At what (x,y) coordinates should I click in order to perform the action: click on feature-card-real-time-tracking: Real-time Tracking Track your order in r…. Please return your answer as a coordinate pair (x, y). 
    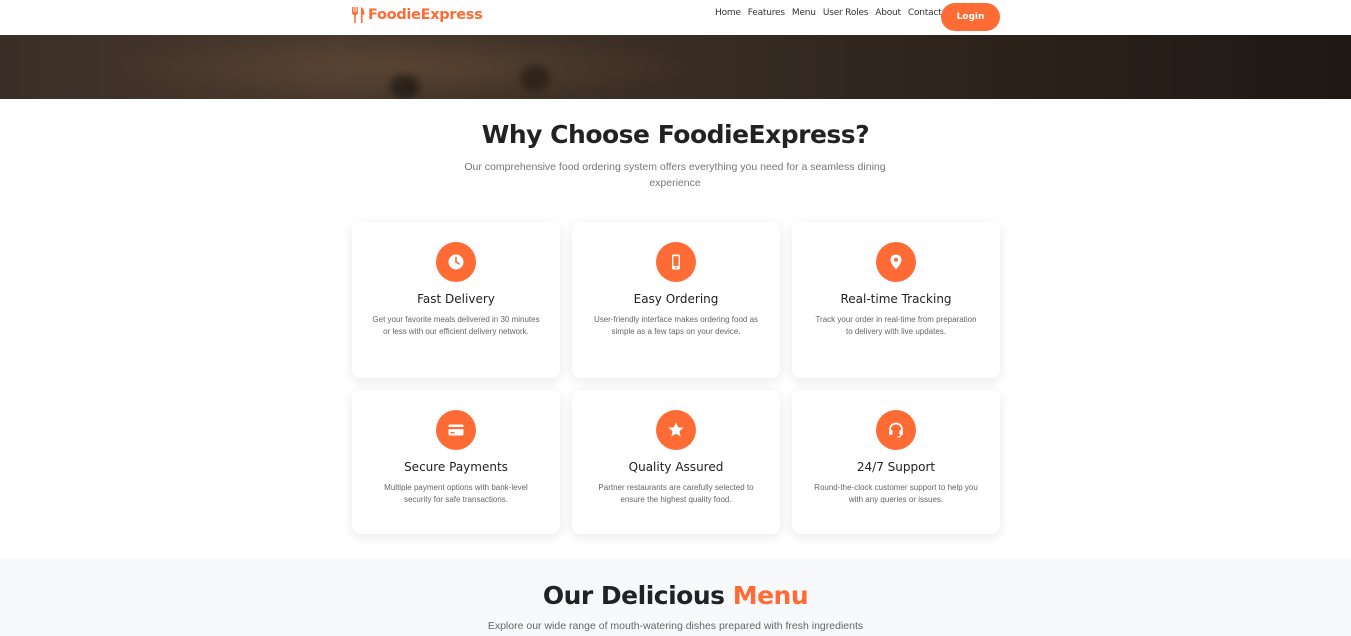
    Looking at the image, I should click on (896, 300).